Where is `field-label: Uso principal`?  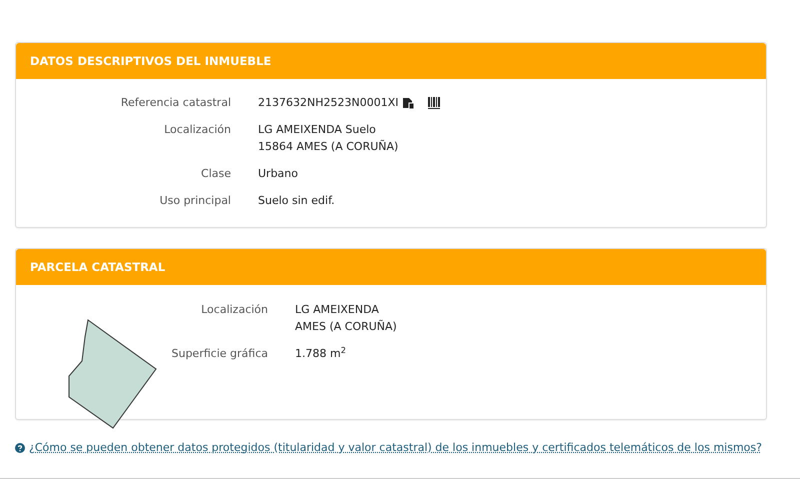
field-label: Uso principal is located at coordinates (195, 201).